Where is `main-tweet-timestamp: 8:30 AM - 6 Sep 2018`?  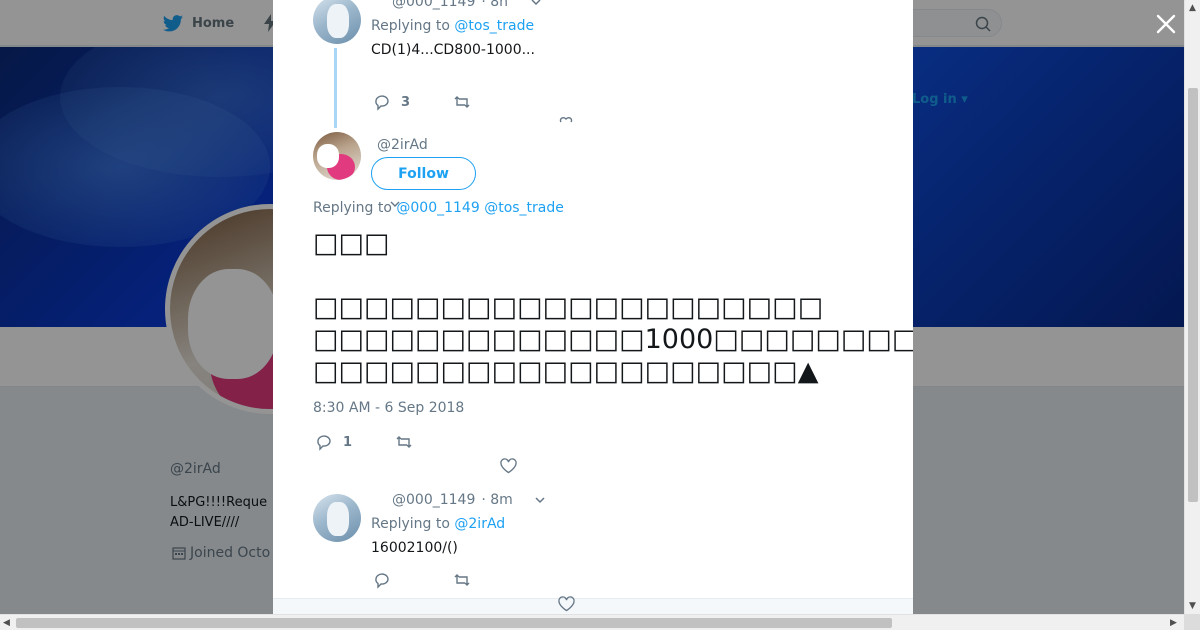
main-tweet-timestamp: 8:30 AM - 6 Sep 2018 is located at coordinates (388, 408).